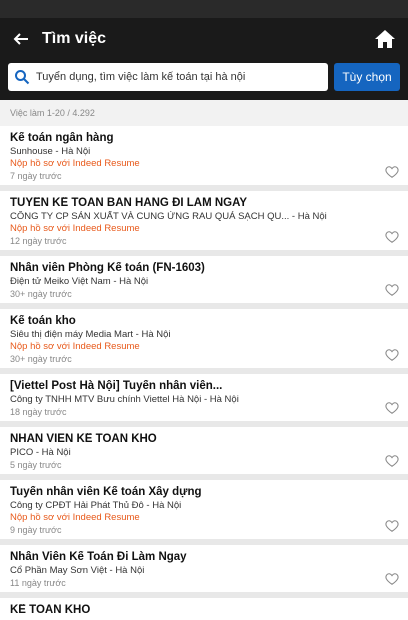  Describe the element at coordinates (385, 39) in the screenshot. I see `home-icon` at that location.